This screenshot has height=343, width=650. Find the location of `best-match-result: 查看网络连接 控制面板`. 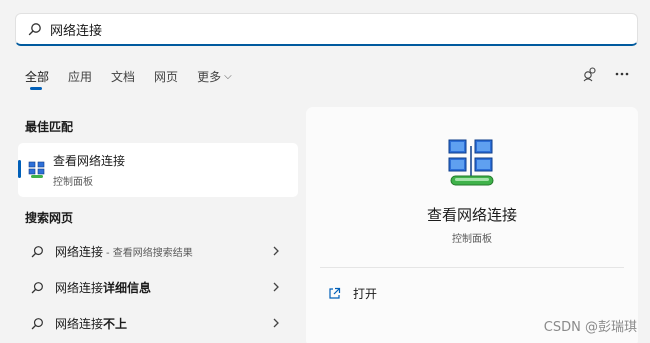

best-match-result: 查看网络连接 控制面板 is located at coordinates (158, 170).